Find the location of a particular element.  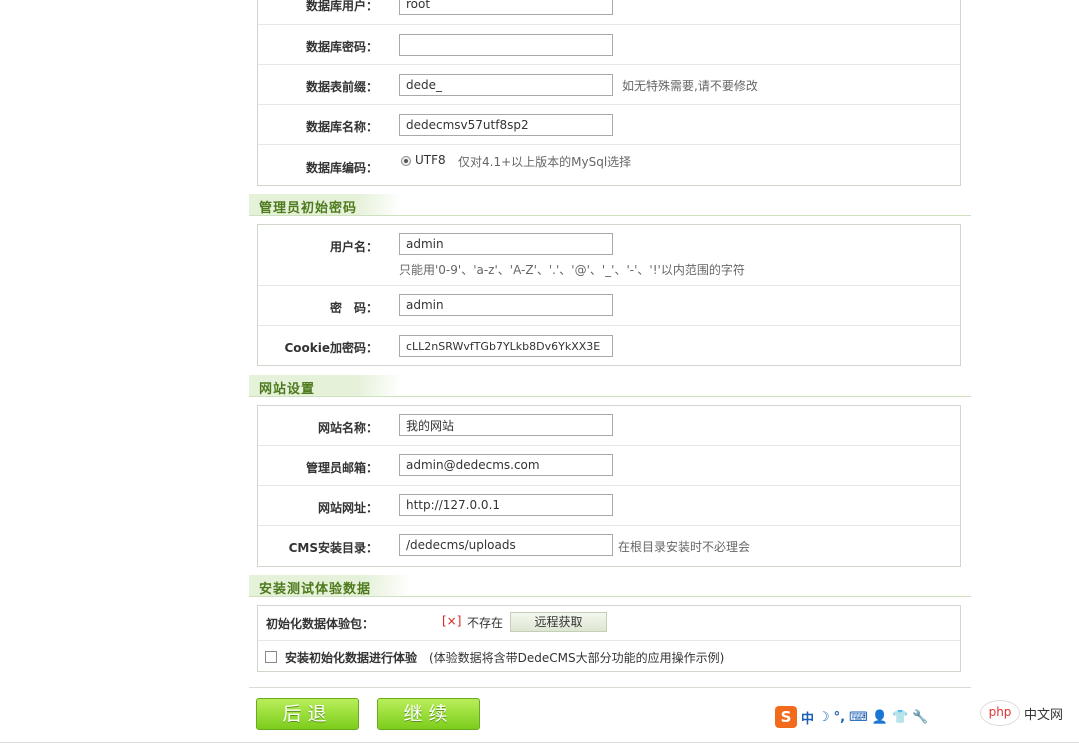

back-button: 后退 is located at coordinates (307, 714).